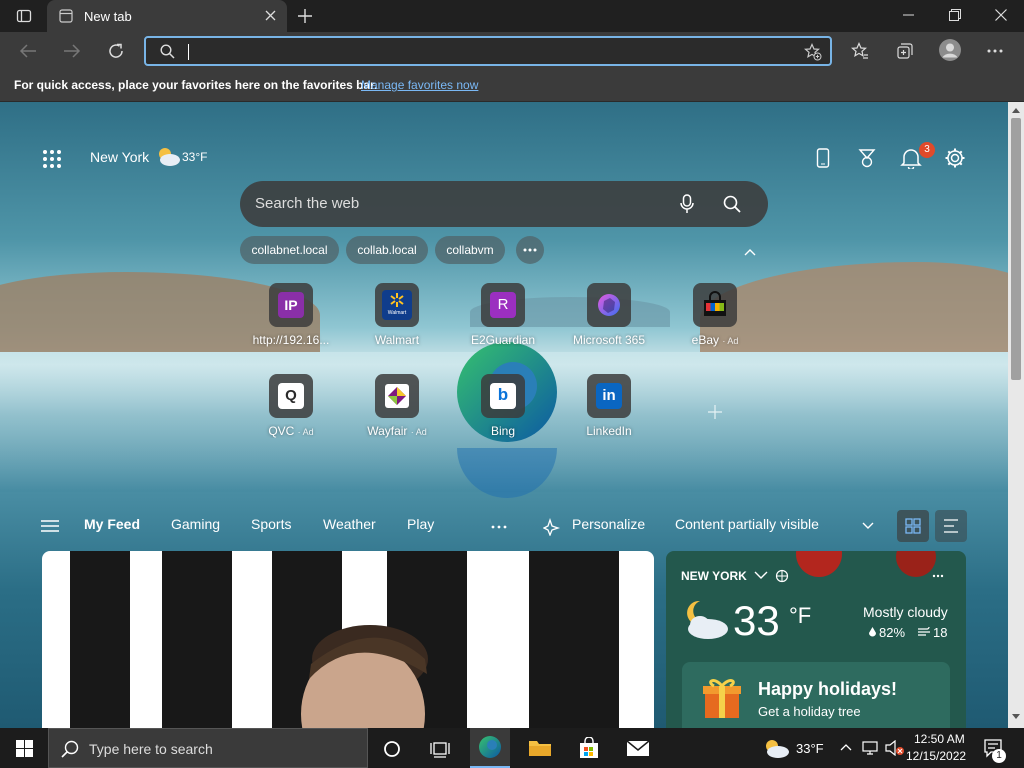 Image resolution: width=1024 pixels, height=768 pixels. Describe the element at coordinates (939, 739) in the screenshot. I see `clock-time: 12:50 AM` at that location.